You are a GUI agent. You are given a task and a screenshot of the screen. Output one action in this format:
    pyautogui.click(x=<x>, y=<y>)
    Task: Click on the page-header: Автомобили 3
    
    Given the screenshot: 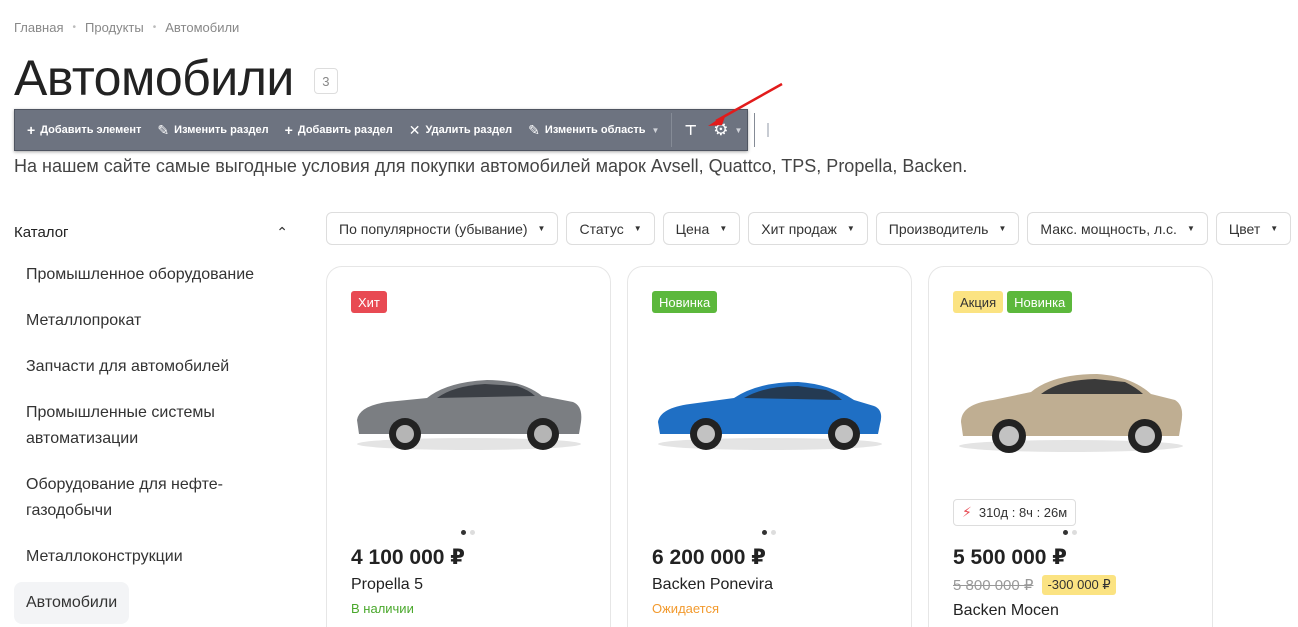 What is the action you would take?
    pyautogui.click(x=176, y=78)
    